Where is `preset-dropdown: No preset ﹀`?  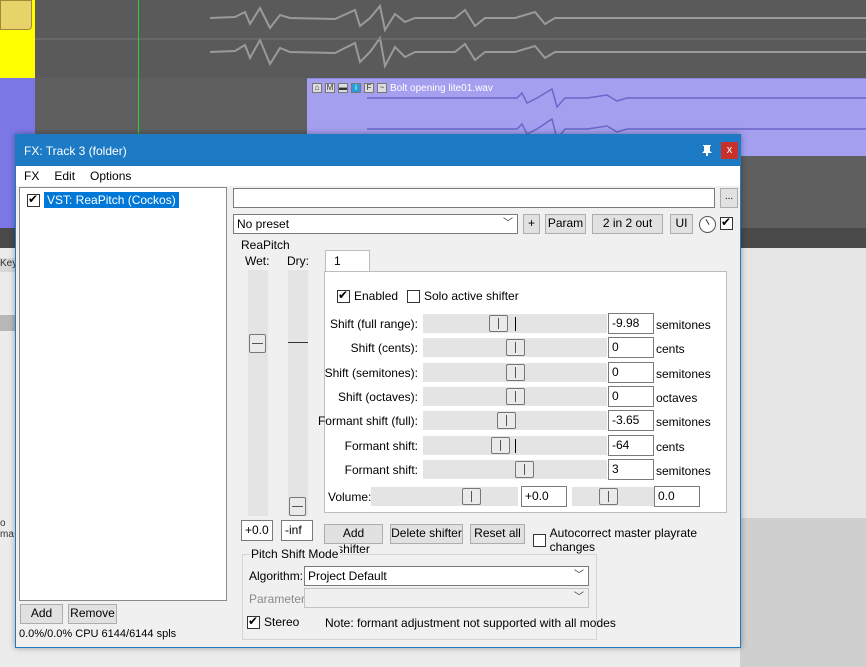
preset-dropdown: No preset ﹀ is located at coordinates (375, 224).